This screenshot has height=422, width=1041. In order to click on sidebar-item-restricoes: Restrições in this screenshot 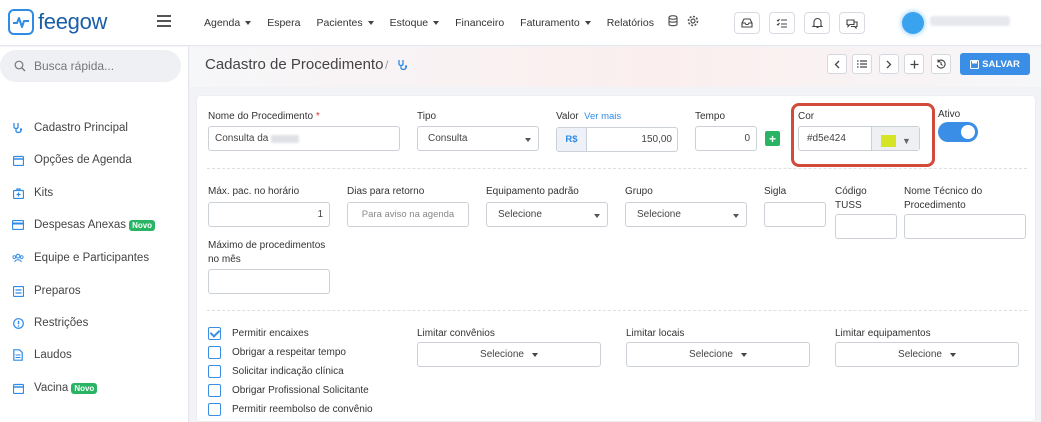, I will do `click(50, 323)`.